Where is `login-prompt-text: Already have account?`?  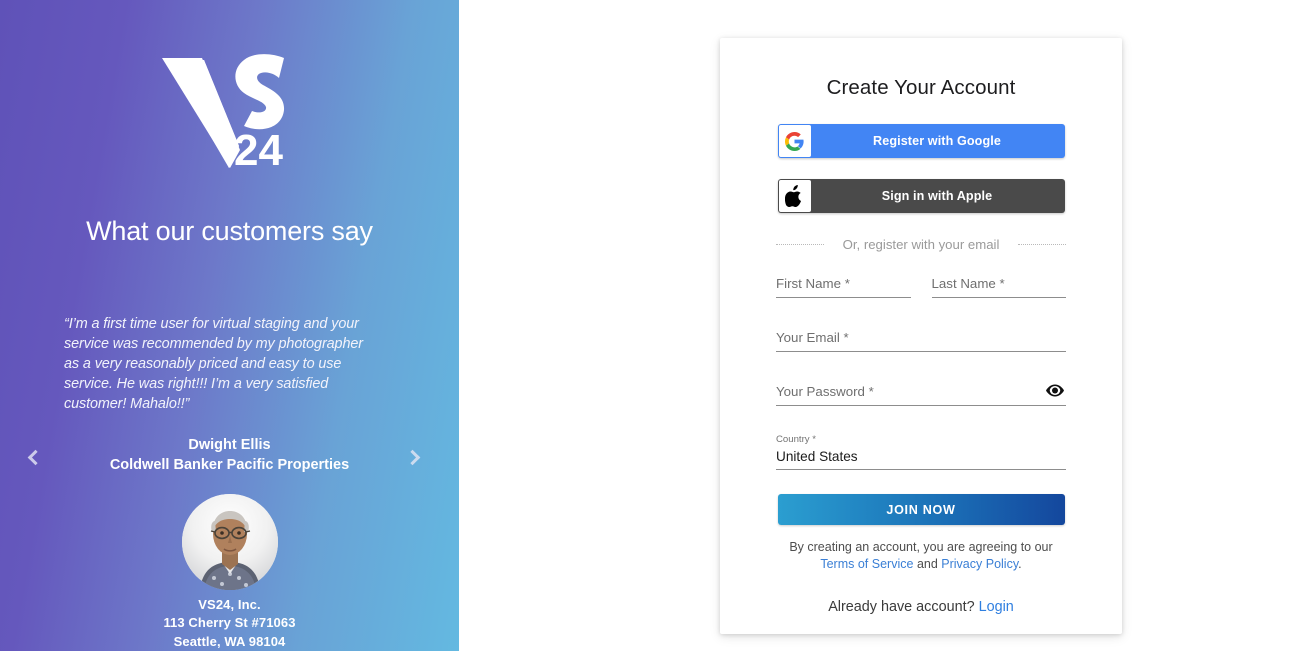 login-prompt-text: Already have account? is located at coordinates (901, 607).